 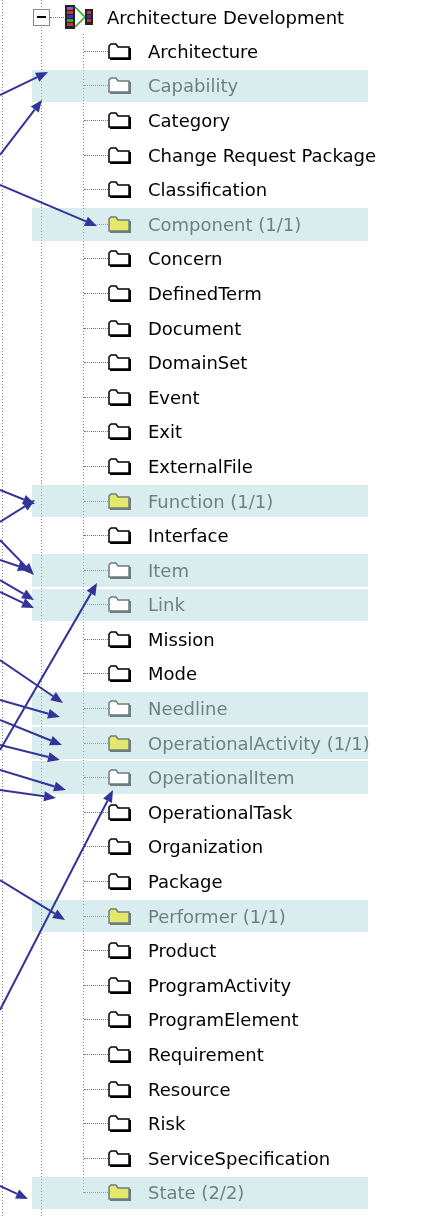 I want to click on tree-item: Product, so click(x=162, y=951).